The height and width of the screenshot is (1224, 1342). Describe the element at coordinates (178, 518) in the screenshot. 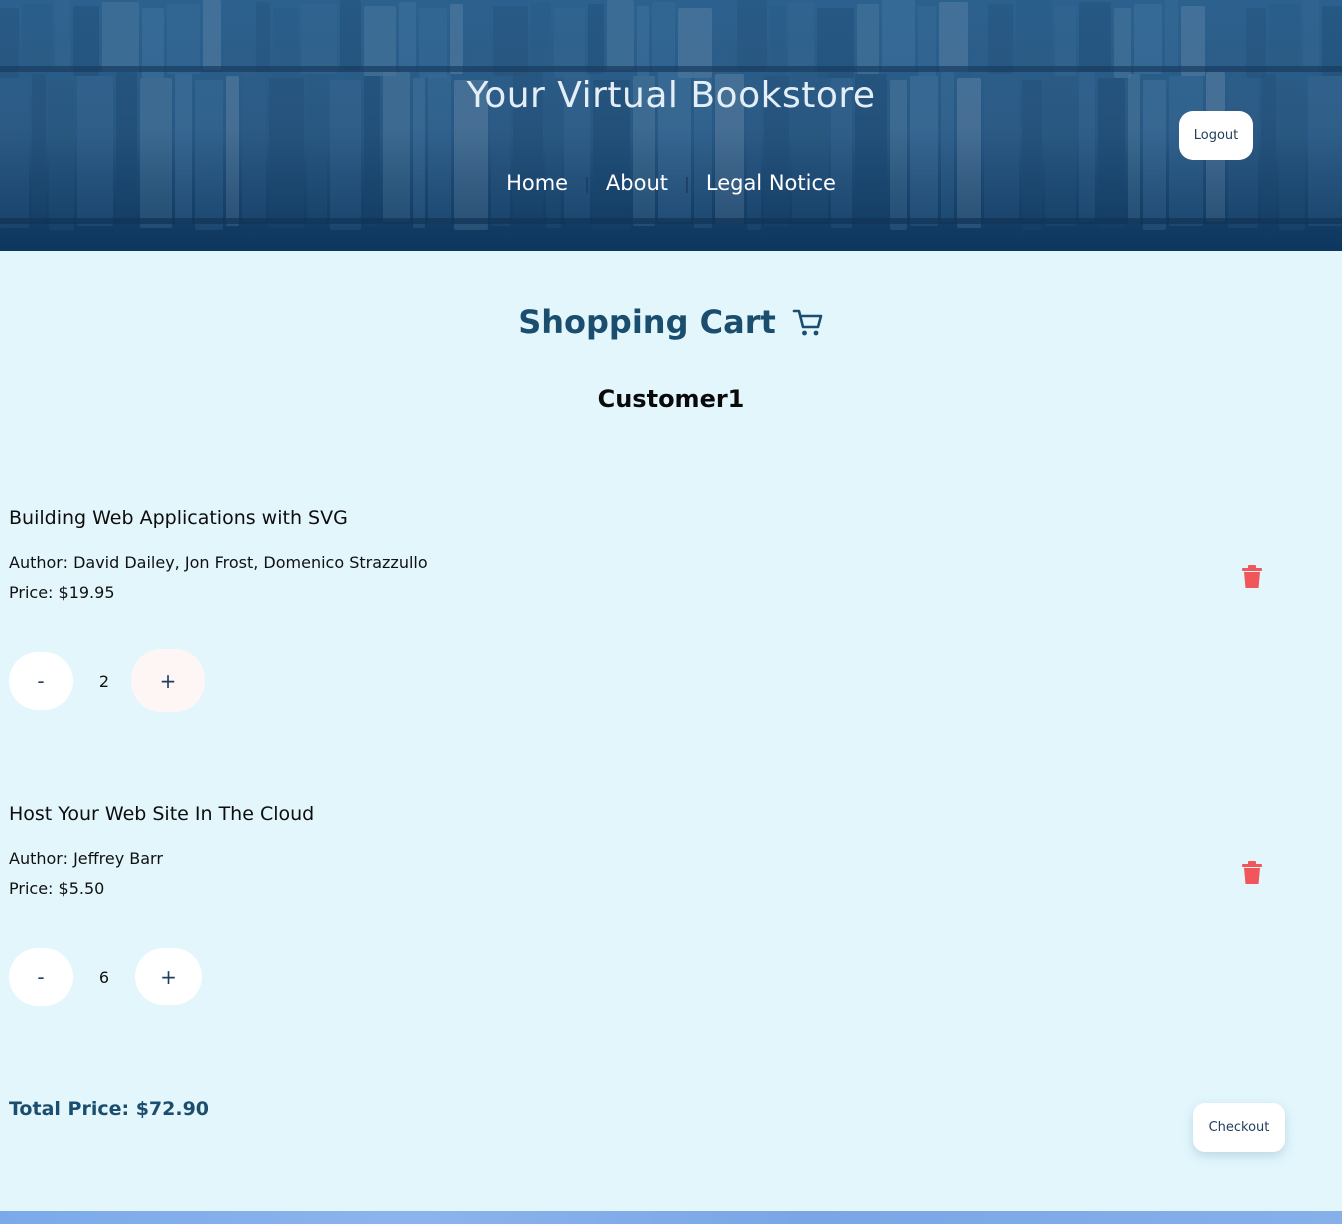

I see `book-title: Building Web Applications with SVG` at that location.